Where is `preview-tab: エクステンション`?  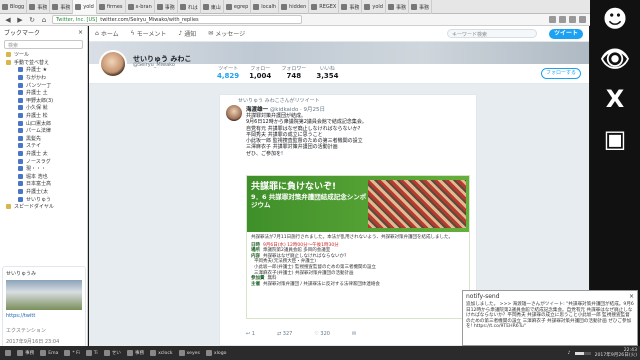
preview-tab: エクステンション is located at coordinates (26, 331).